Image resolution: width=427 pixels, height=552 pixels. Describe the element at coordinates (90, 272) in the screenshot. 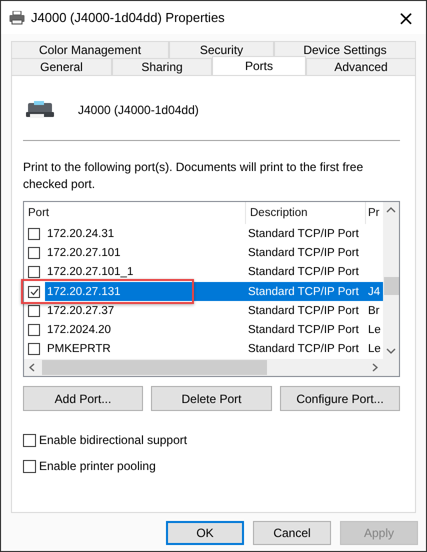

I see `port-cell-text: 172.20.27.101_1` at that location.